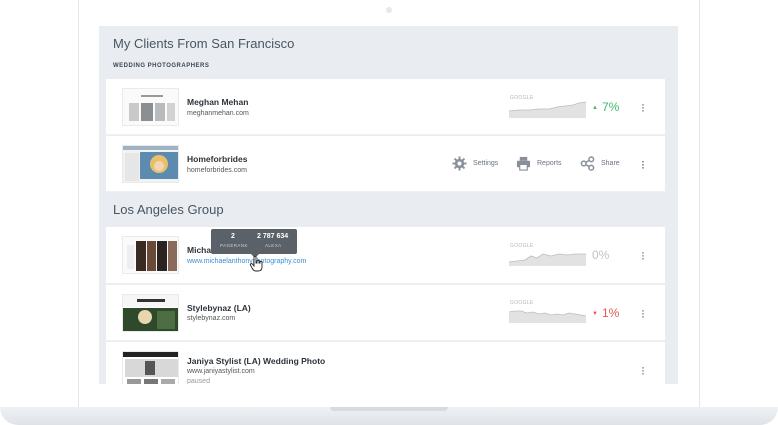 Image resolution: width=778 pixels, height=425 pixels. Describe the element at coordinates (610, 107) in the screenshot. I see `percent-value: 7%` at that location.